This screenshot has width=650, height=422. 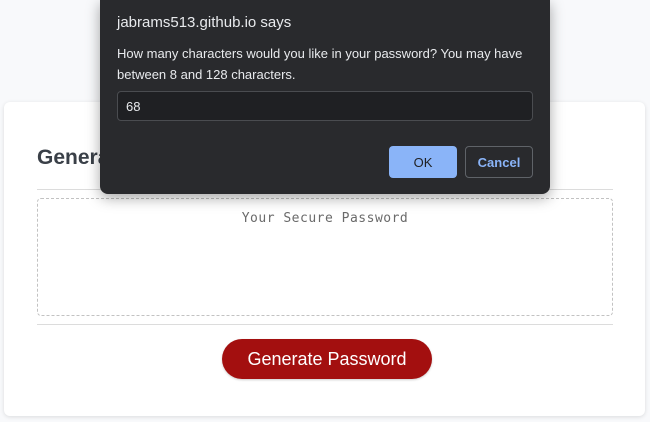 What do you see at coordinates (325, 106) in the screenshot?
I see `password-length-input` at bounding box center [325, 106].